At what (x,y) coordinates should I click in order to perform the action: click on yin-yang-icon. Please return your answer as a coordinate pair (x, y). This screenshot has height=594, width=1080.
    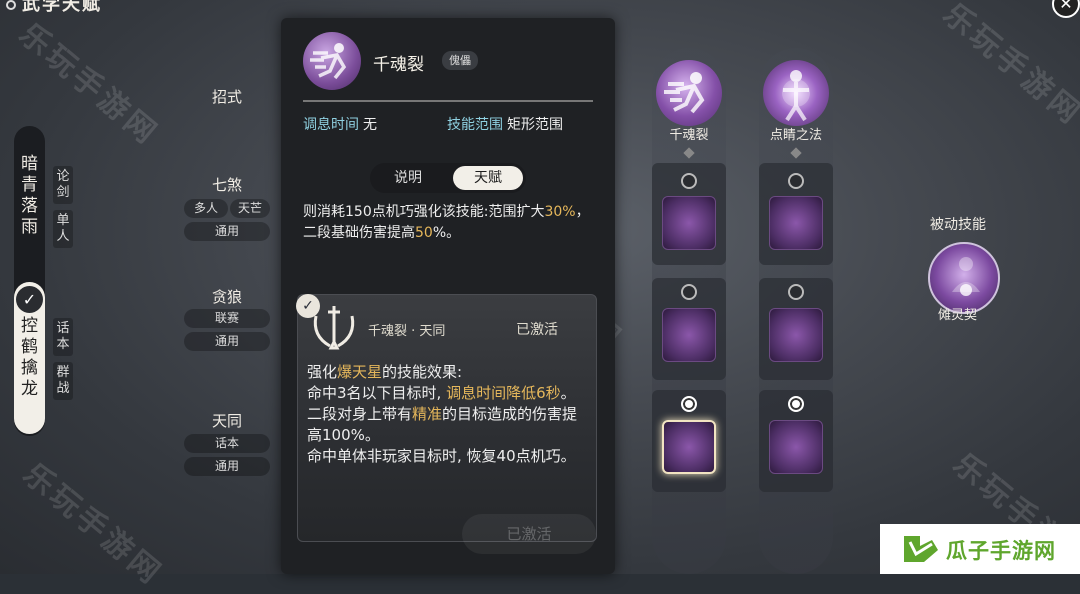
    Looking at the image, I should click on (796, 223).